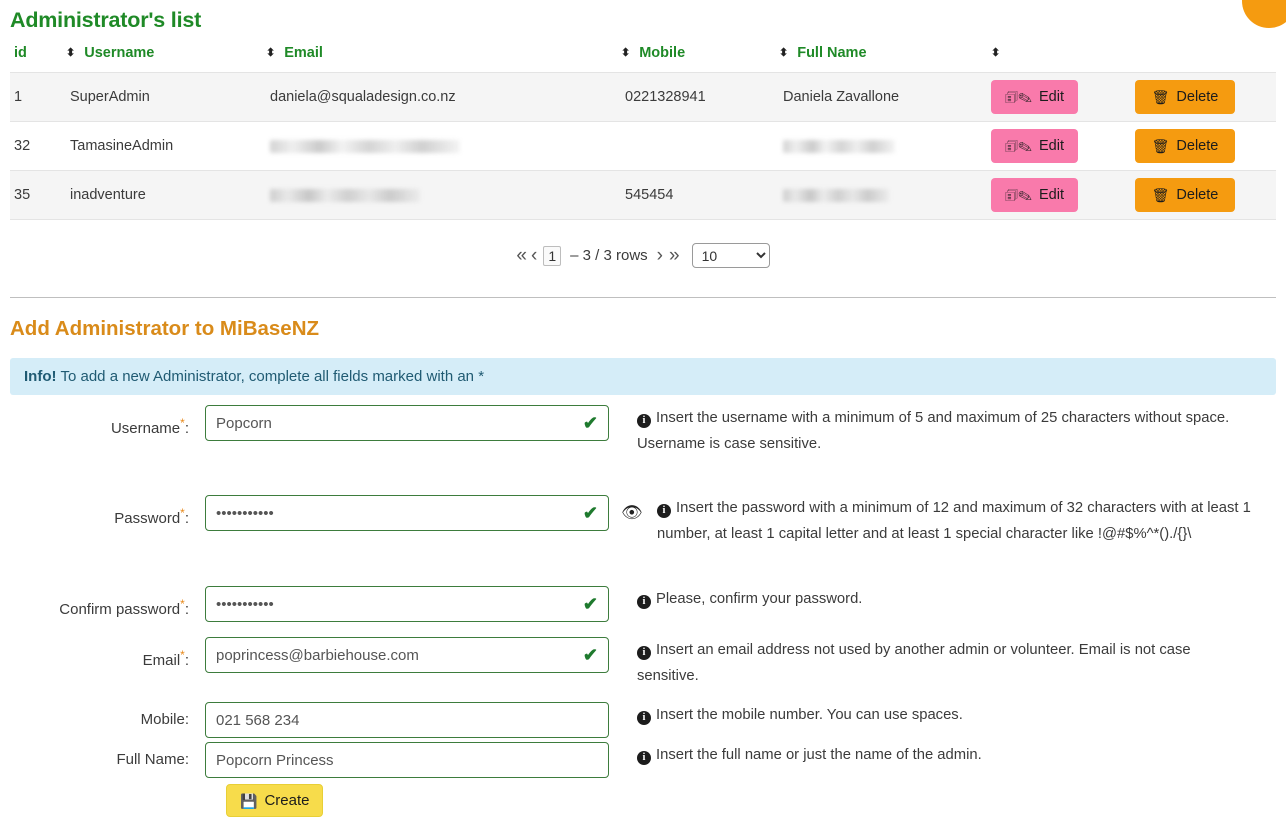 The image size is (1286, 833). I want to click on table-row: 35 inadventure 545454 🗊✎ Edit 🗑 Delete, so click(643, 195).